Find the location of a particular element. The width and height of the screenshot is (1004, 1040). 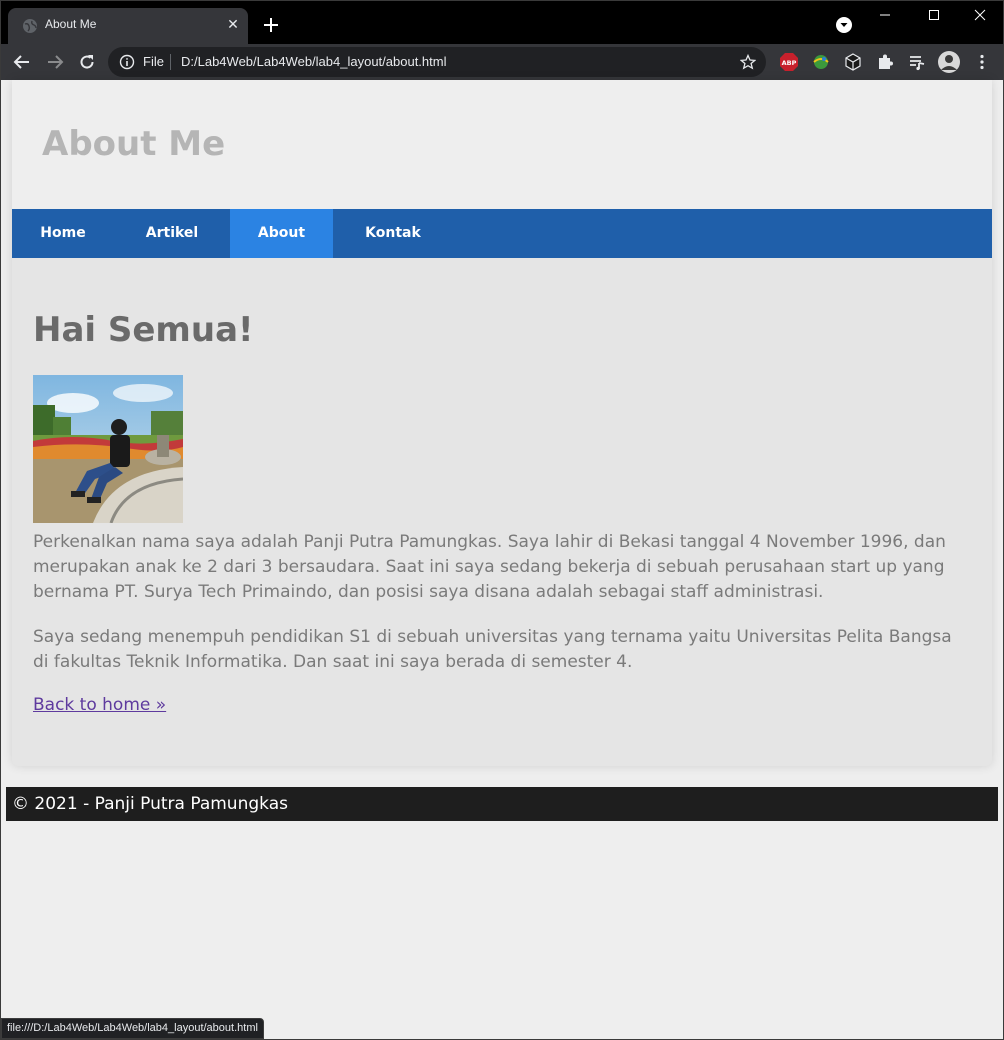

reload-icon is located at coordinates (87, 62).